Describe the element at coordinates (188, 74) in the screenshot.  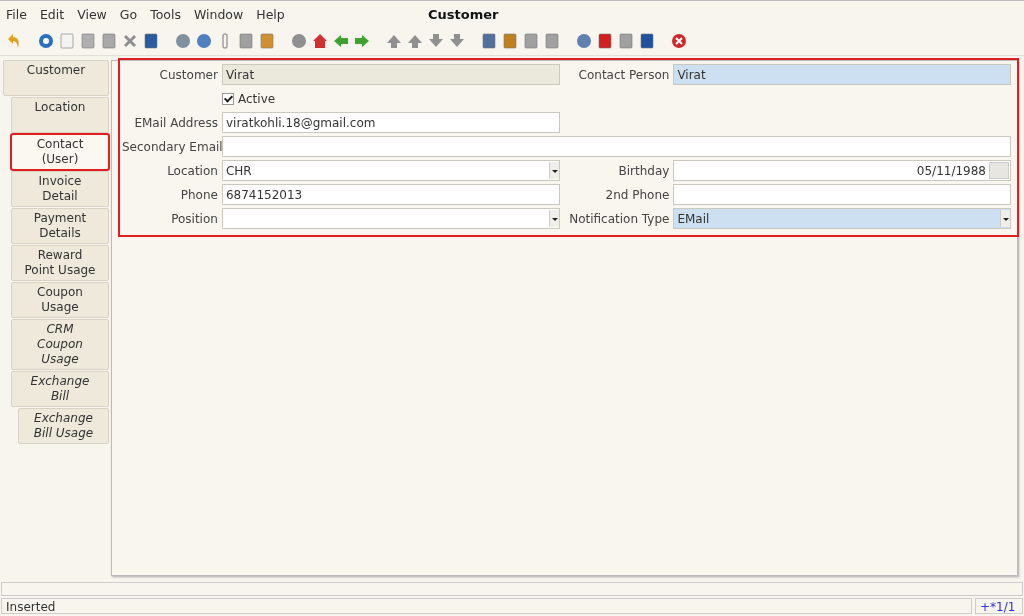
I see `field-label: Customer` at that location.